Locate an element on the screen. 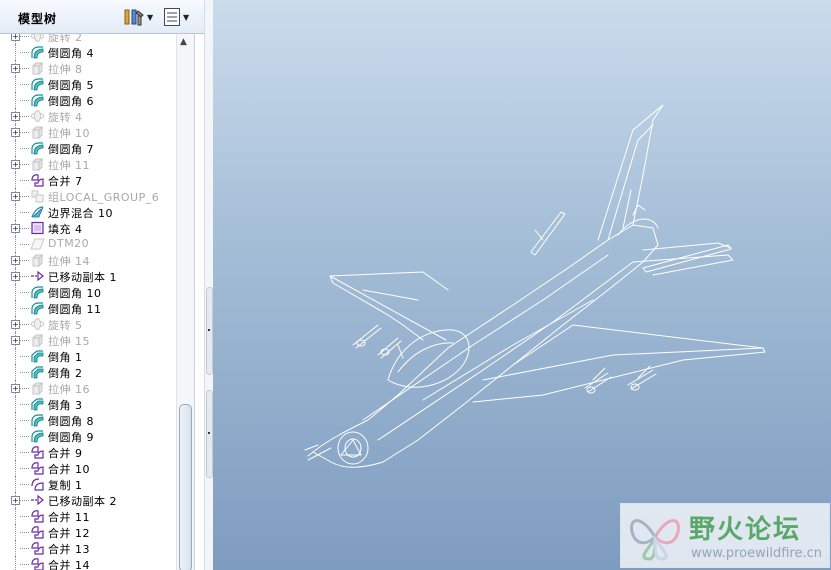  tree-item: 倒圆角 6 is located at coordinates (90, 100).